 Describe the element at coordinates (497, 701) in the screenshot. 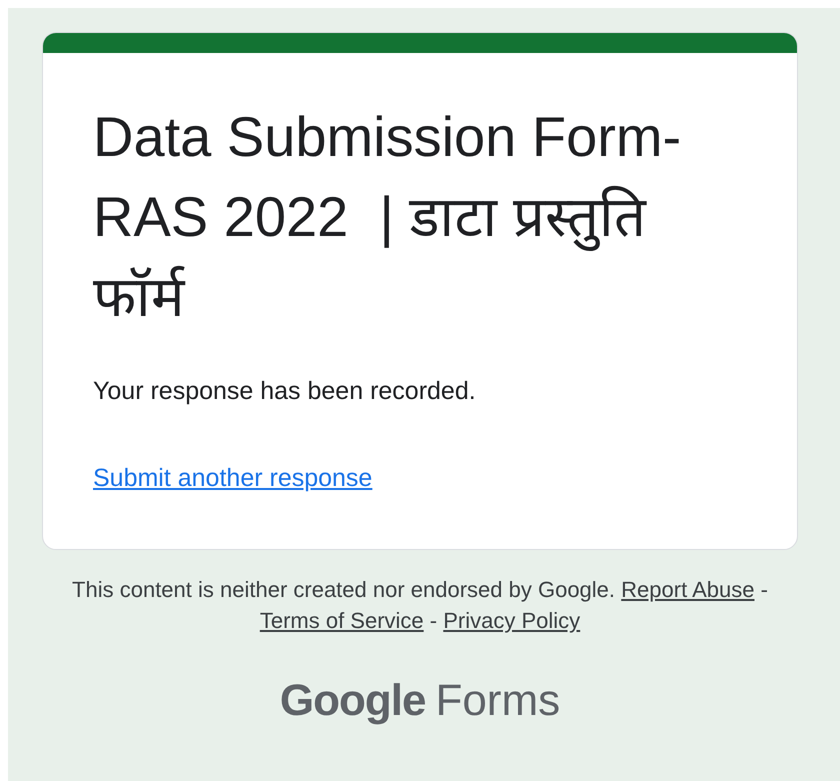

I see `logo-product: Forms` at that location.